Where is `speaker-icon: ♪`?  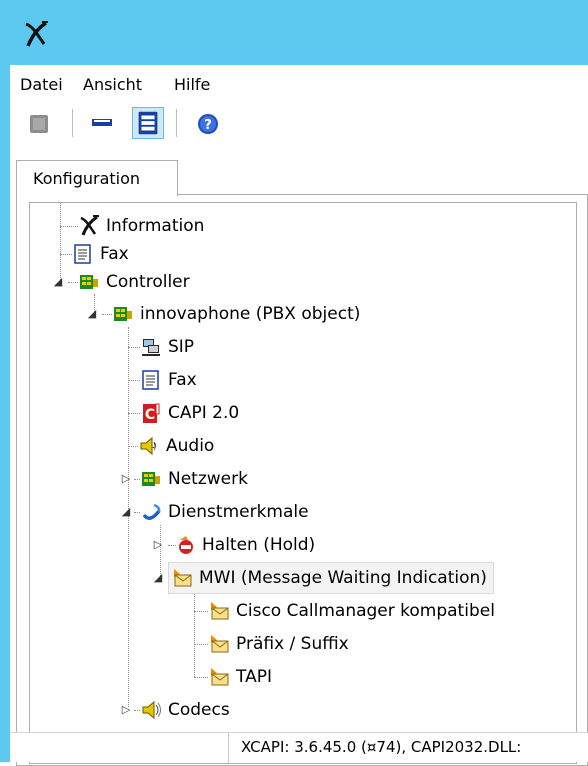 speaker-icon: ♪ is located at coordinates (148, 446).